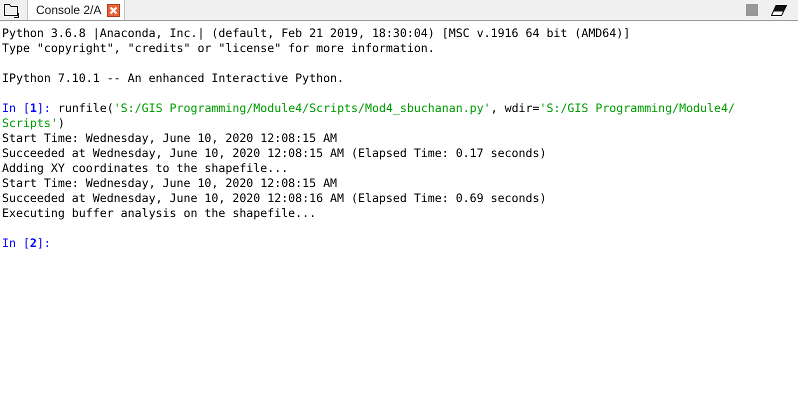  Describe the element at coordinates (779, 10) in the screenshot. I see `eraser-icon` at that location.